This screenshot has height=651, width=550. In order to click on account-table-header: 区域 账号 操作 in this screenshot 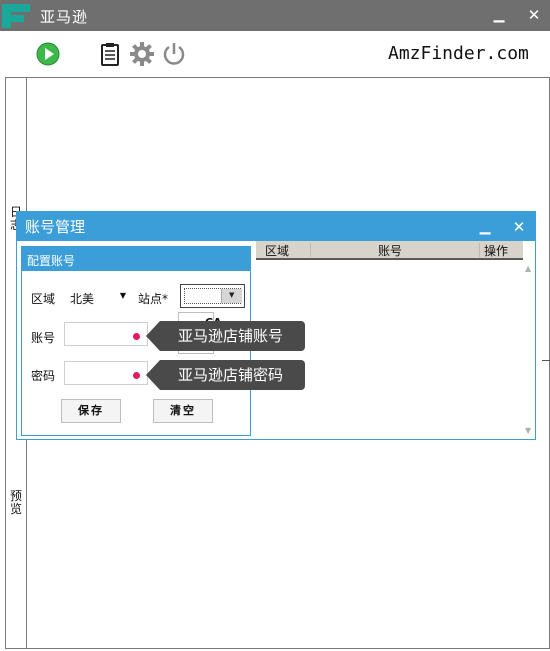, I will do `click(389, 250)`.